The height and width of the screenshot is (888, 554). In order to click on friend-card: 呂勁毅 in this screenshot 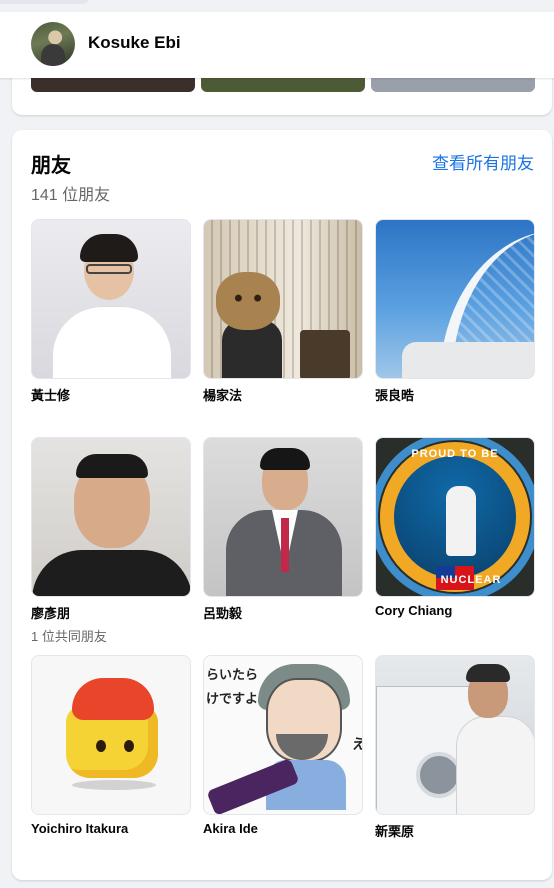, I will do `click(283, 529)`.